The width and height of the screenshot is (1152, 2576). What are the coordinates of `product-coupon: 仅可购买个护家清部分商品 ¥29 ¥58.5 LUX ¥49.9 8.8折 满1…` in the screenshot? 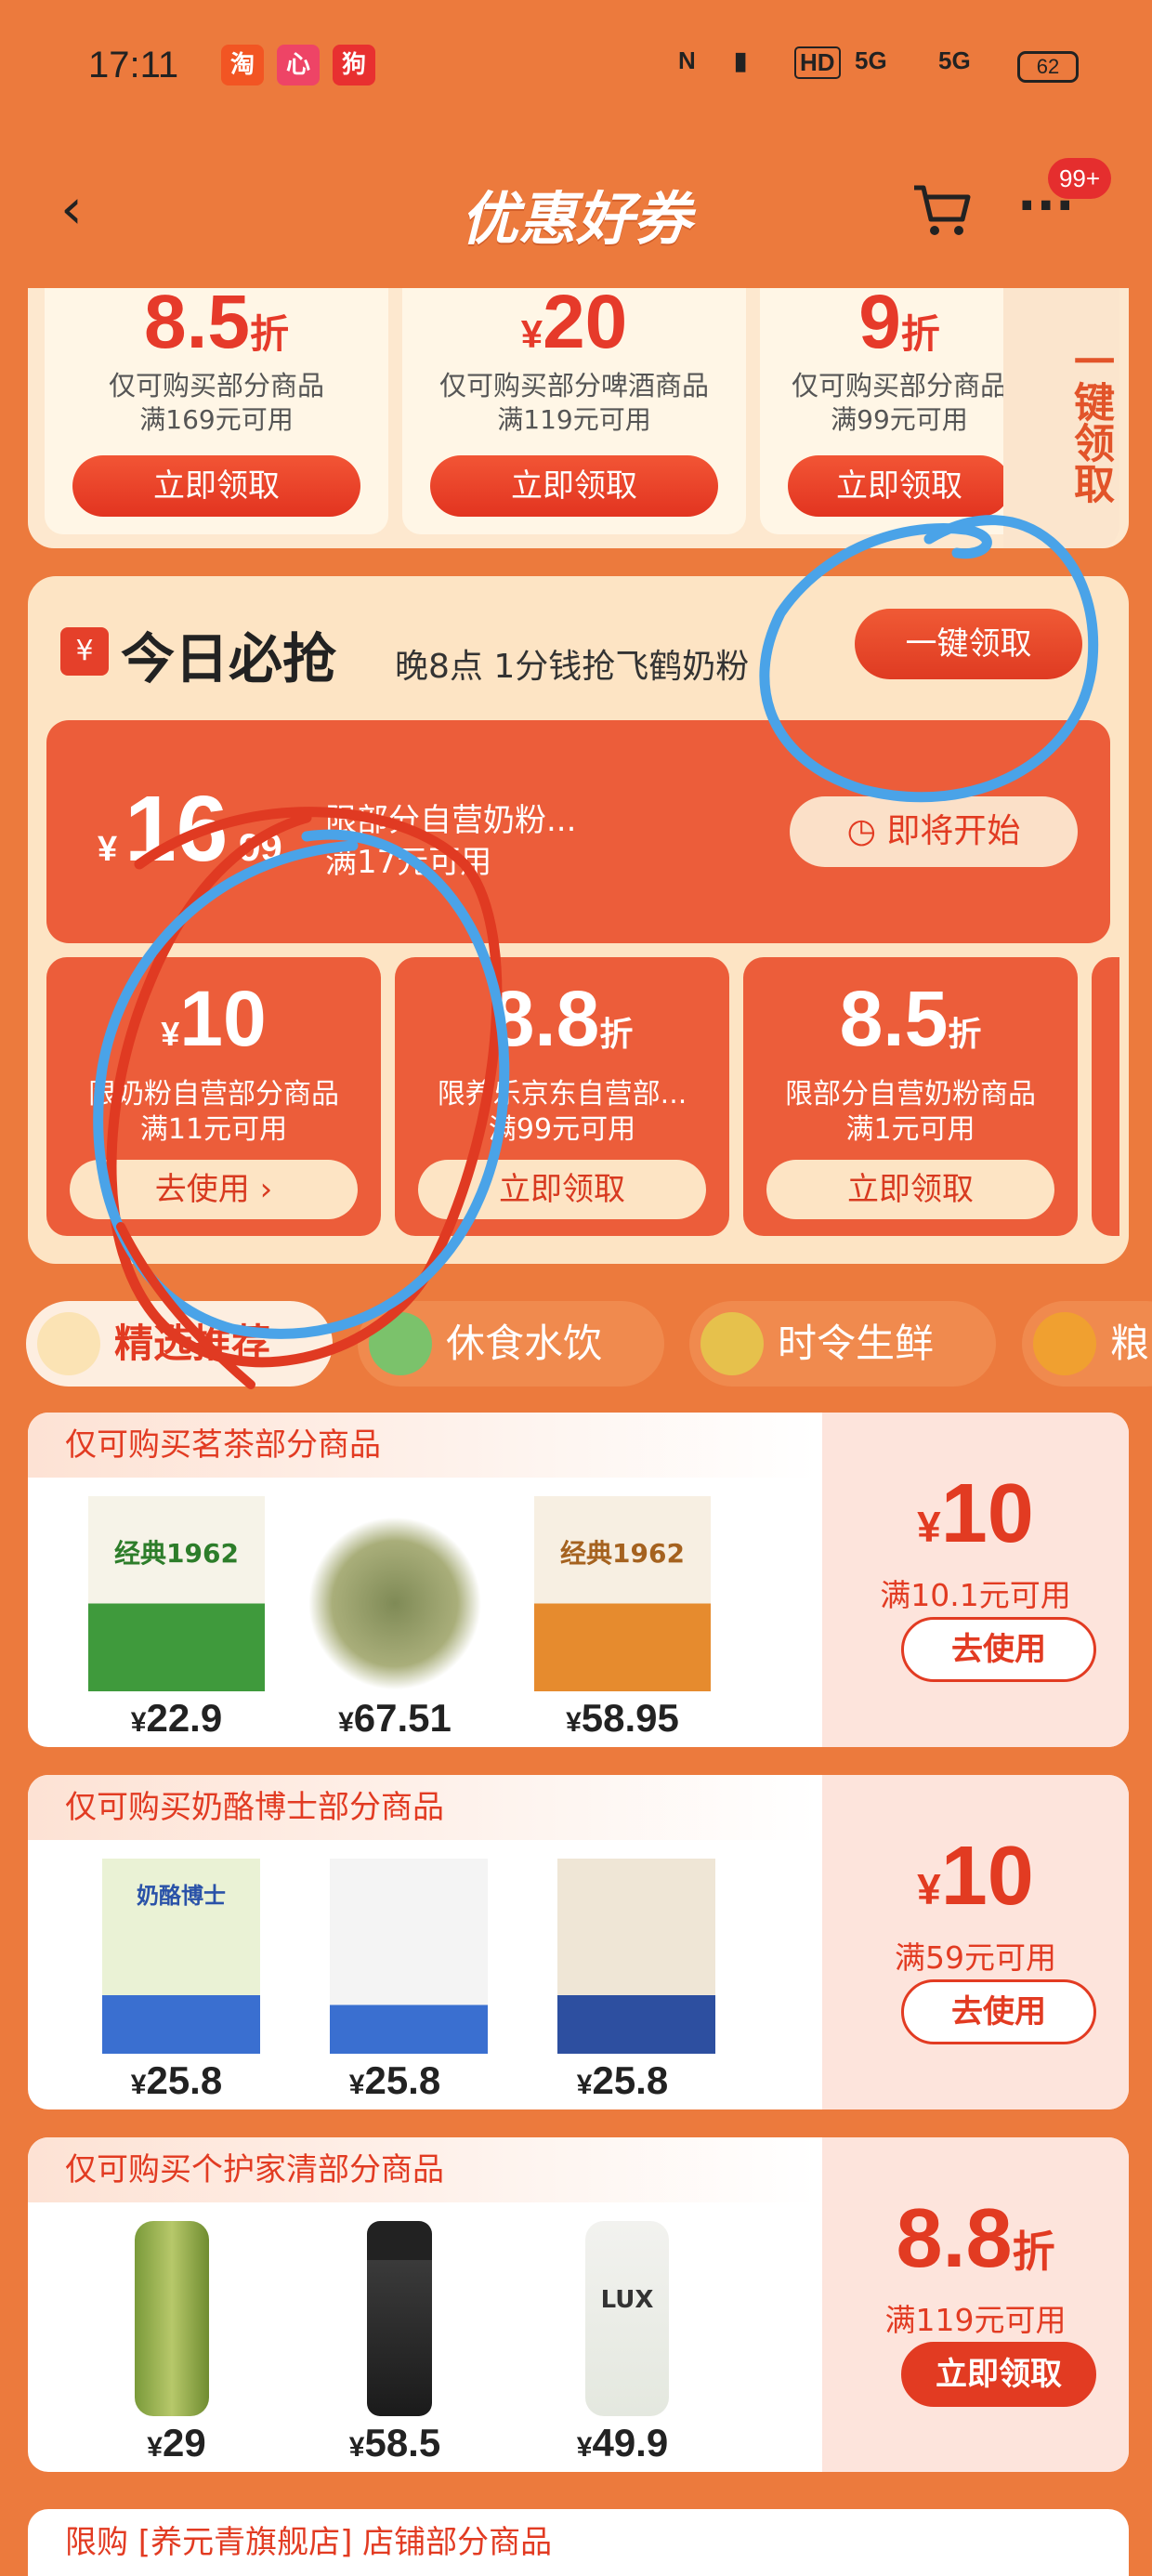 It's located at (578, 2304).